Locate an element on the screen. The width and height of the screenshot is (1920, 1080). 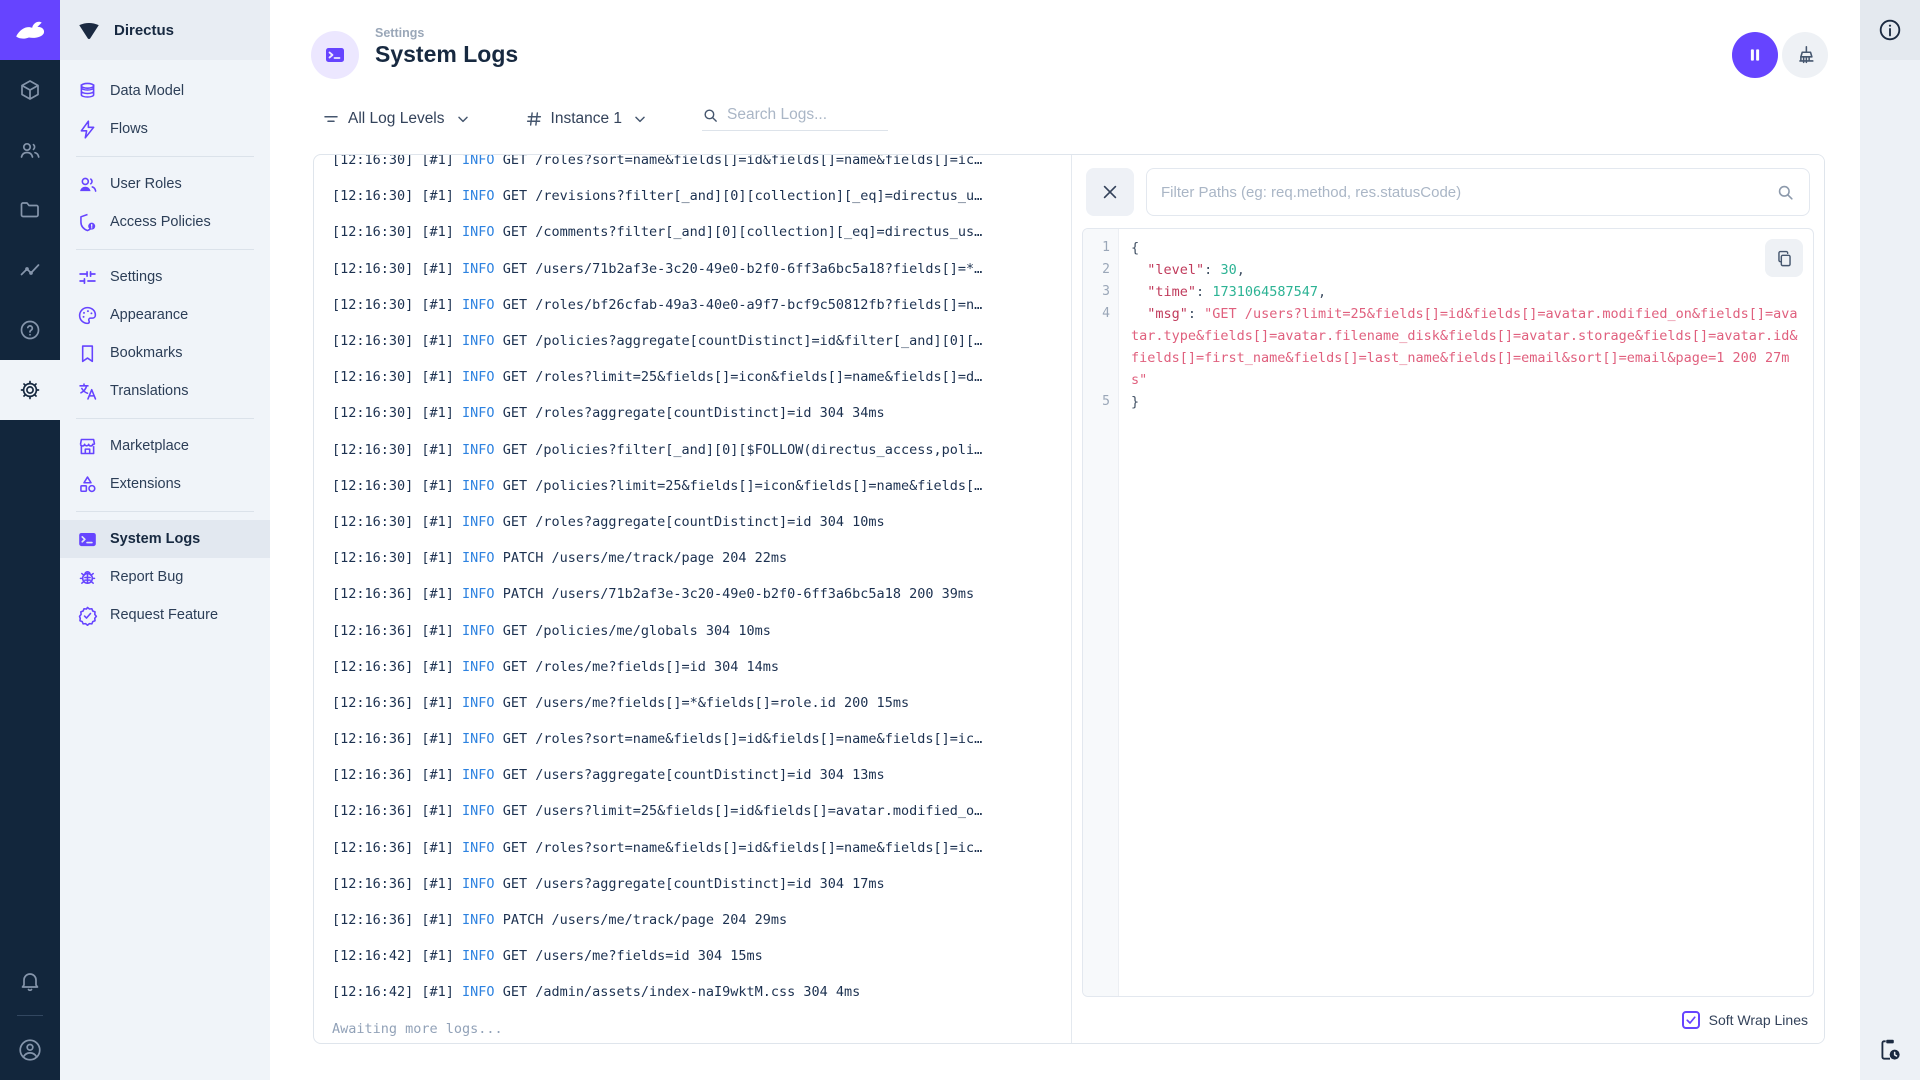
clear-logs-broom-button is located at coordinates (1805, 55).